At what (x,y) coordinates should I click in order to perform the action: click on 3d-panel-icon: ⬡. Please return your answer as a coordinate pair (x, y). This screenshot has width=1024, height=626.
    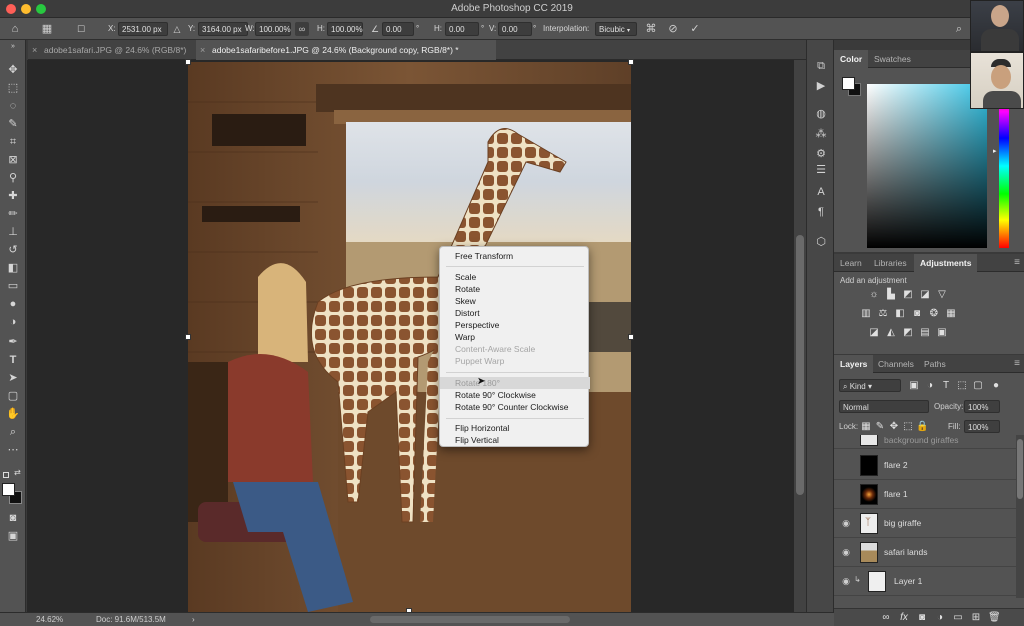
    Looking at the image, I should click on (821, 242).